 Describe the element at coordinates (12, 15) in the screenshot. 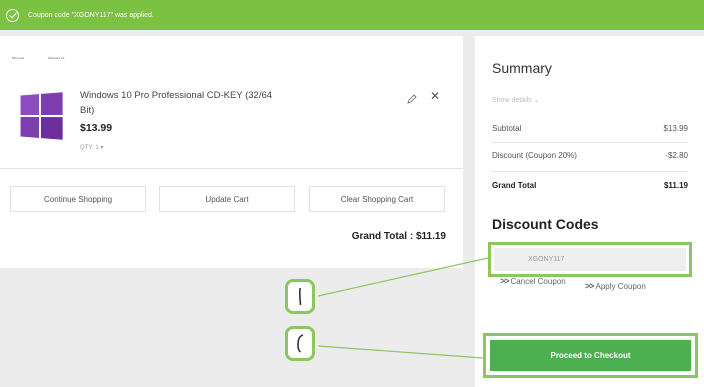

I see `check-circle-icon` at that location.